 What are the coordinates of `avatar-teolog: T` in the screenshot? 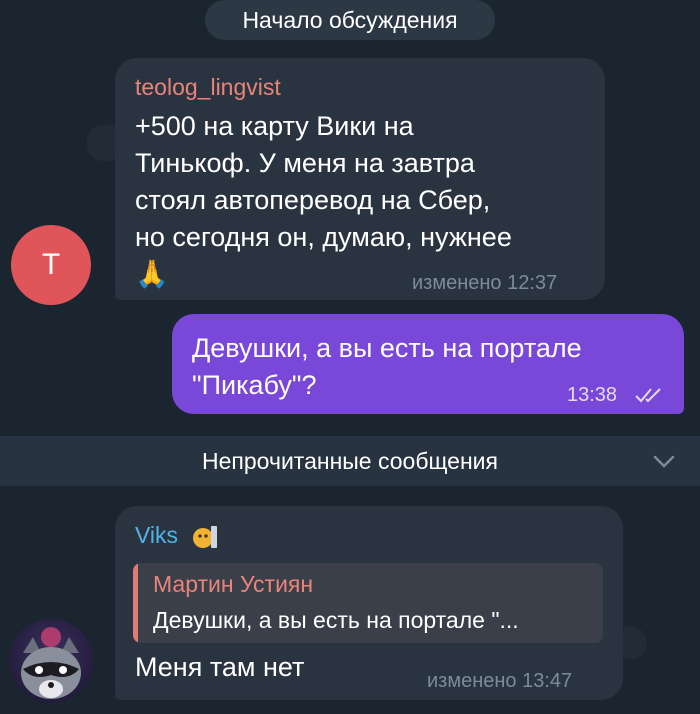 It's located at (51, 265).